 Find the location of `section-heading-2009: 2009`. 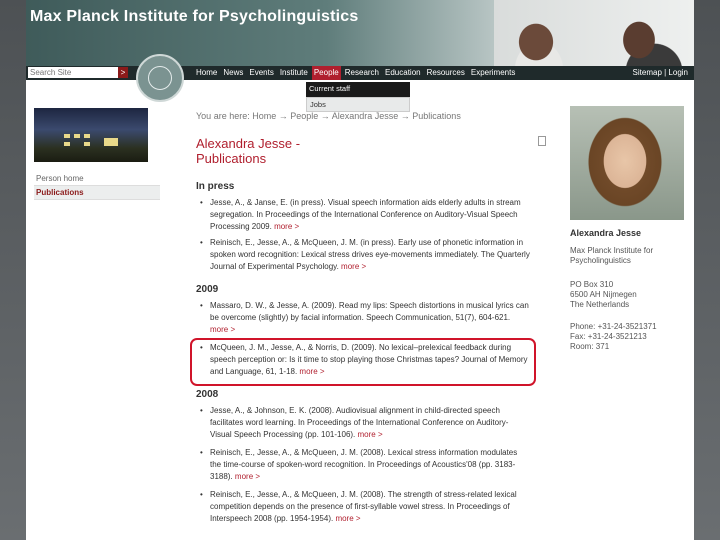

section-heading-2009: 2009 is located at coordinates (207, 289).